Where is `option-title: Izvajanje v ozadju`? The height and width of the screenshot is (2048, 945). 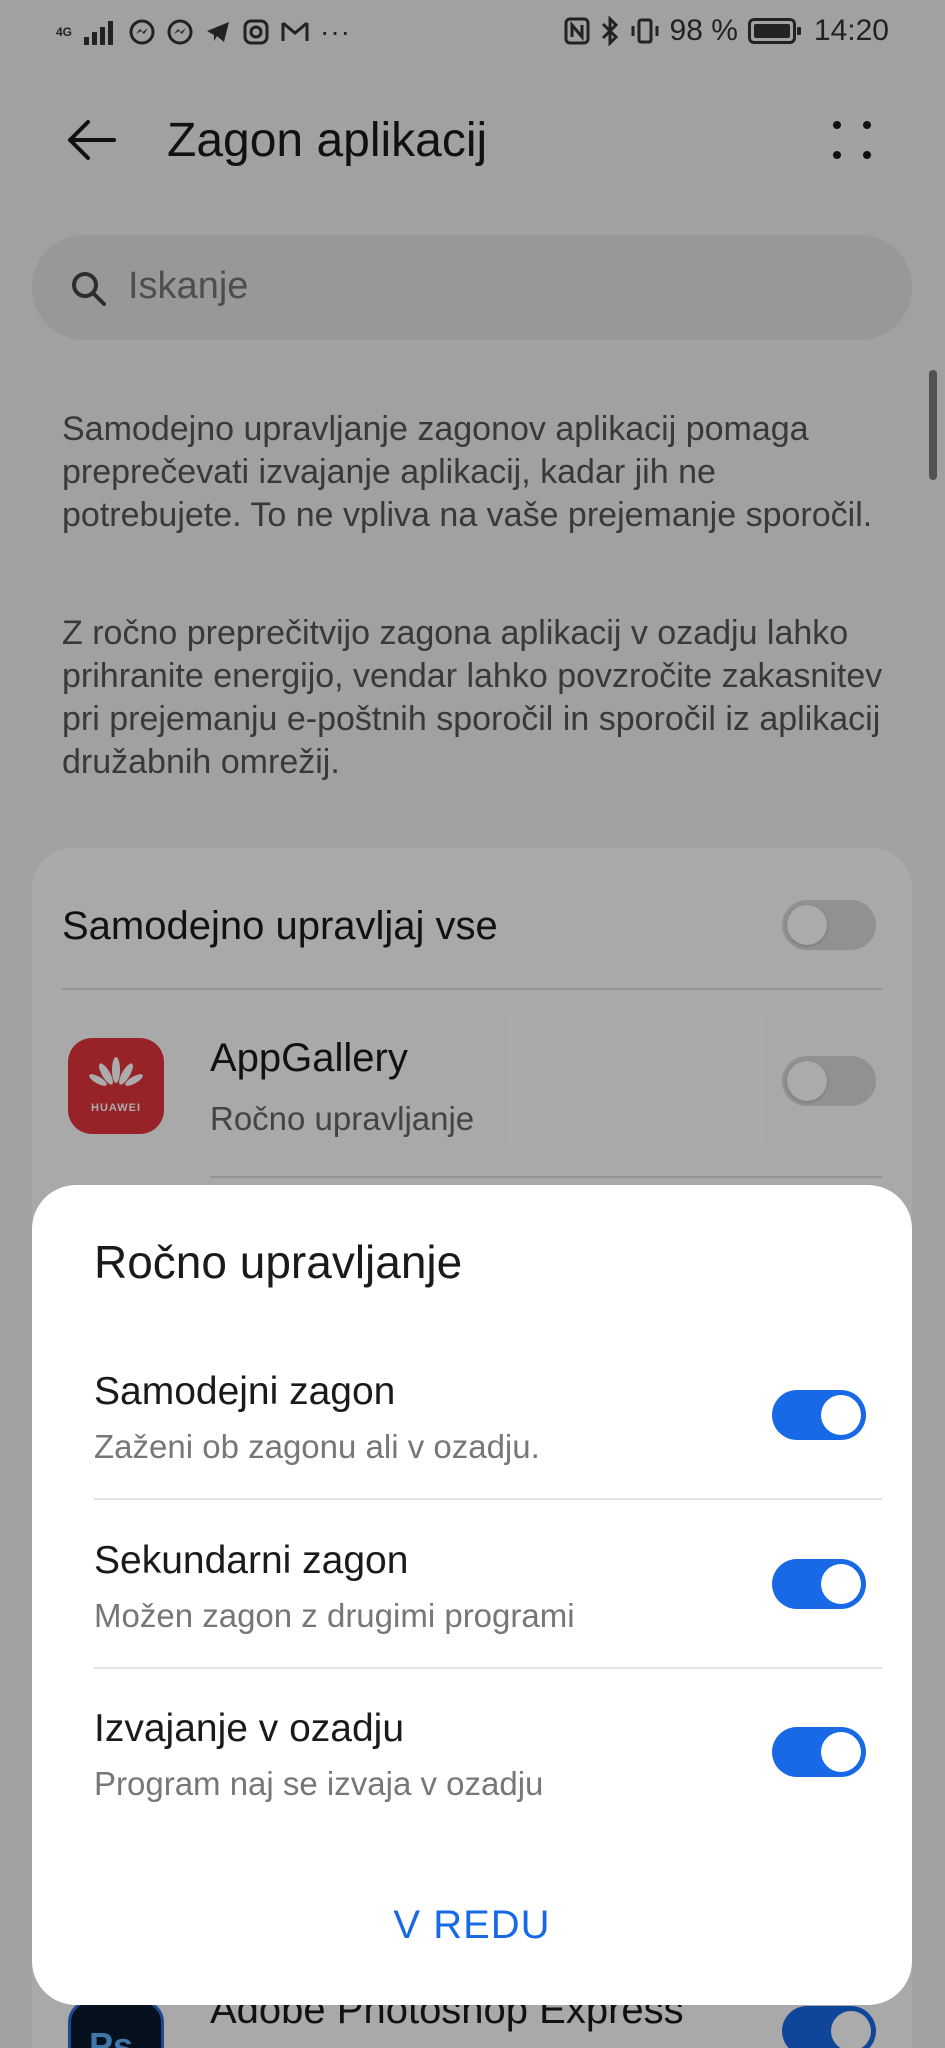
option-title: Izvajanje v ozadju is located at coordinates (249, 1728).